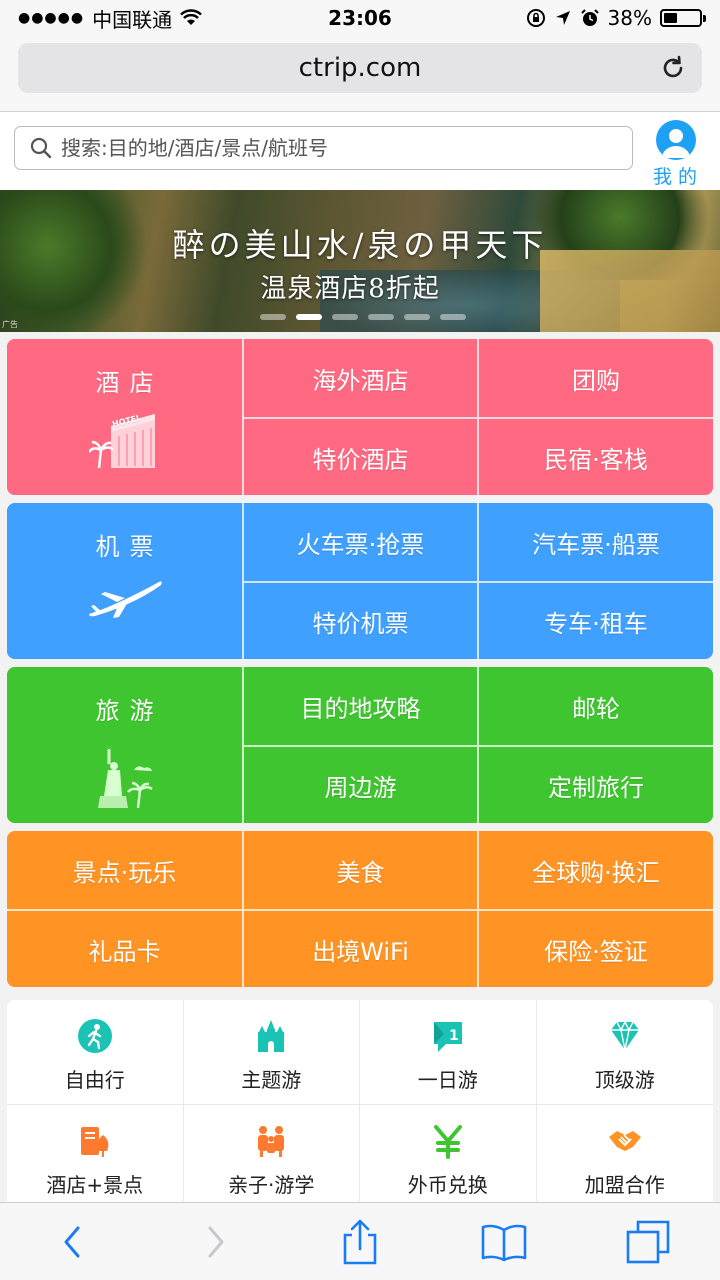 Image resolution: width=720 pixels, height=1280 pixels. What do you see at coordinates (595, 870) in the screenshot?
I see `global-shopping-button: 全球购·换汇` at bounding box center [595, 870].